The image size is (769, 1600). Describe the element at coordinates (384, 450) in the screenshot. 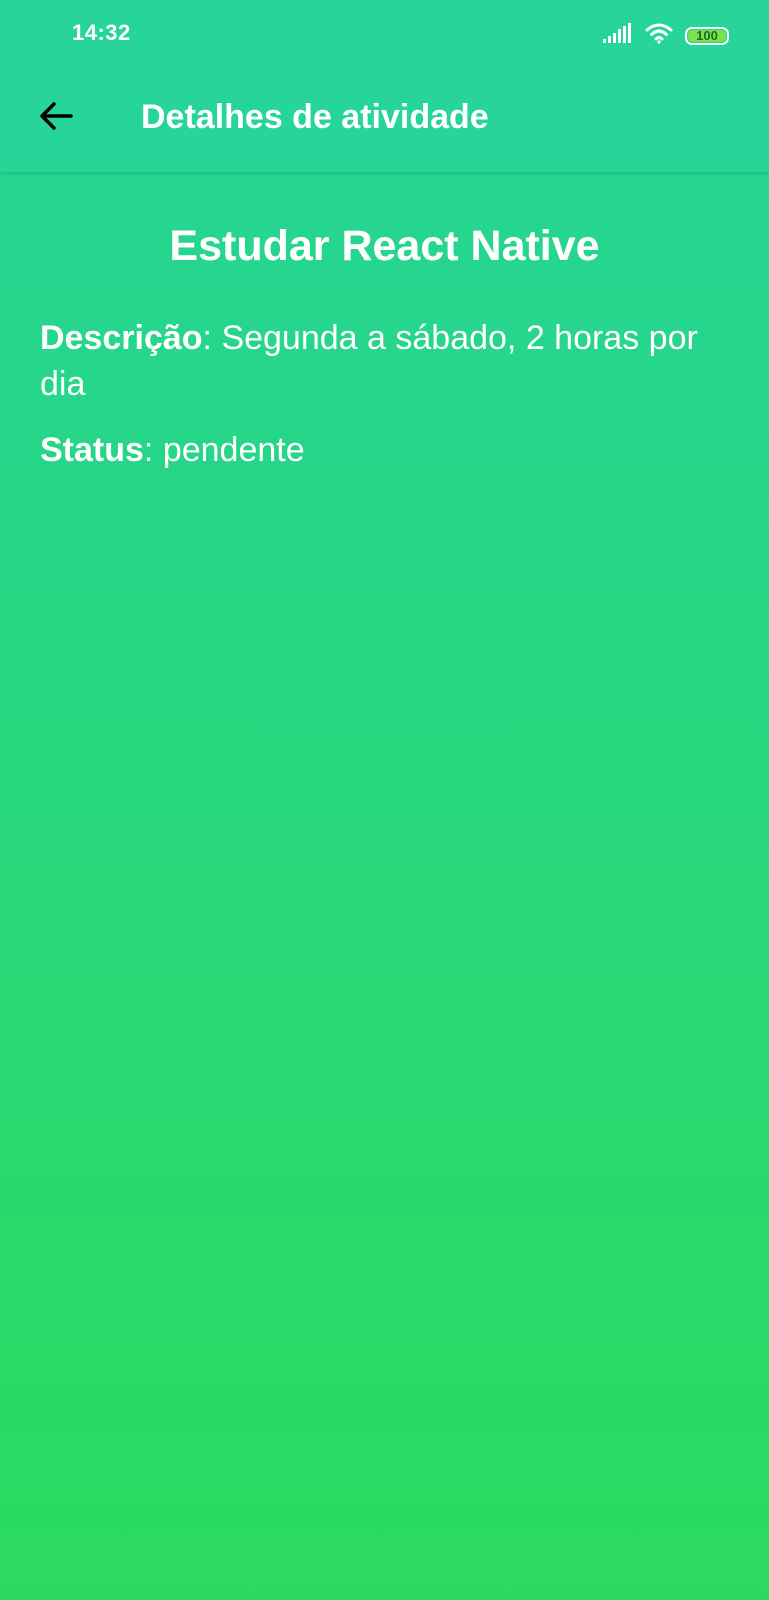

I see `activity-status: Status: pendente` at that location.